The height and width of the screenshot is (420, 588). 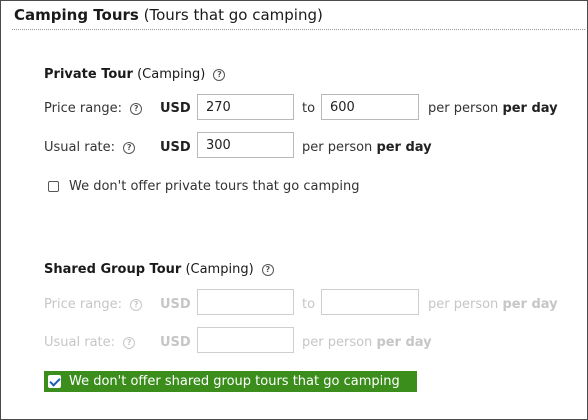 What do you see at coordinates (171, 74) in the screenshot?
I see `private-tour-title-note: (Camping)` at bounding box center [171, 74].